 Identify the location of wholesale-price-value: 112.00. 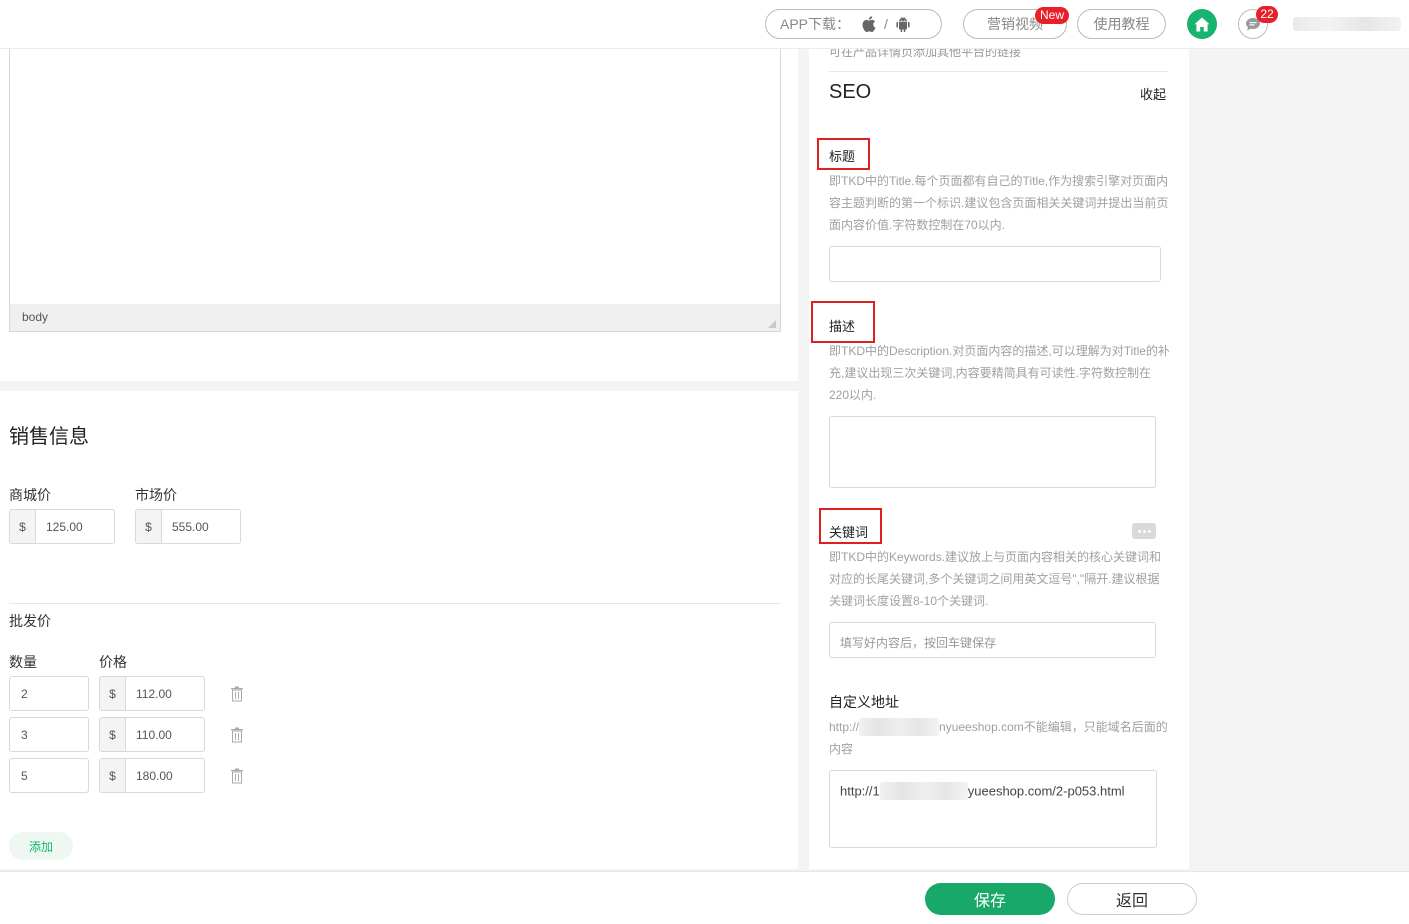
(165, 693).